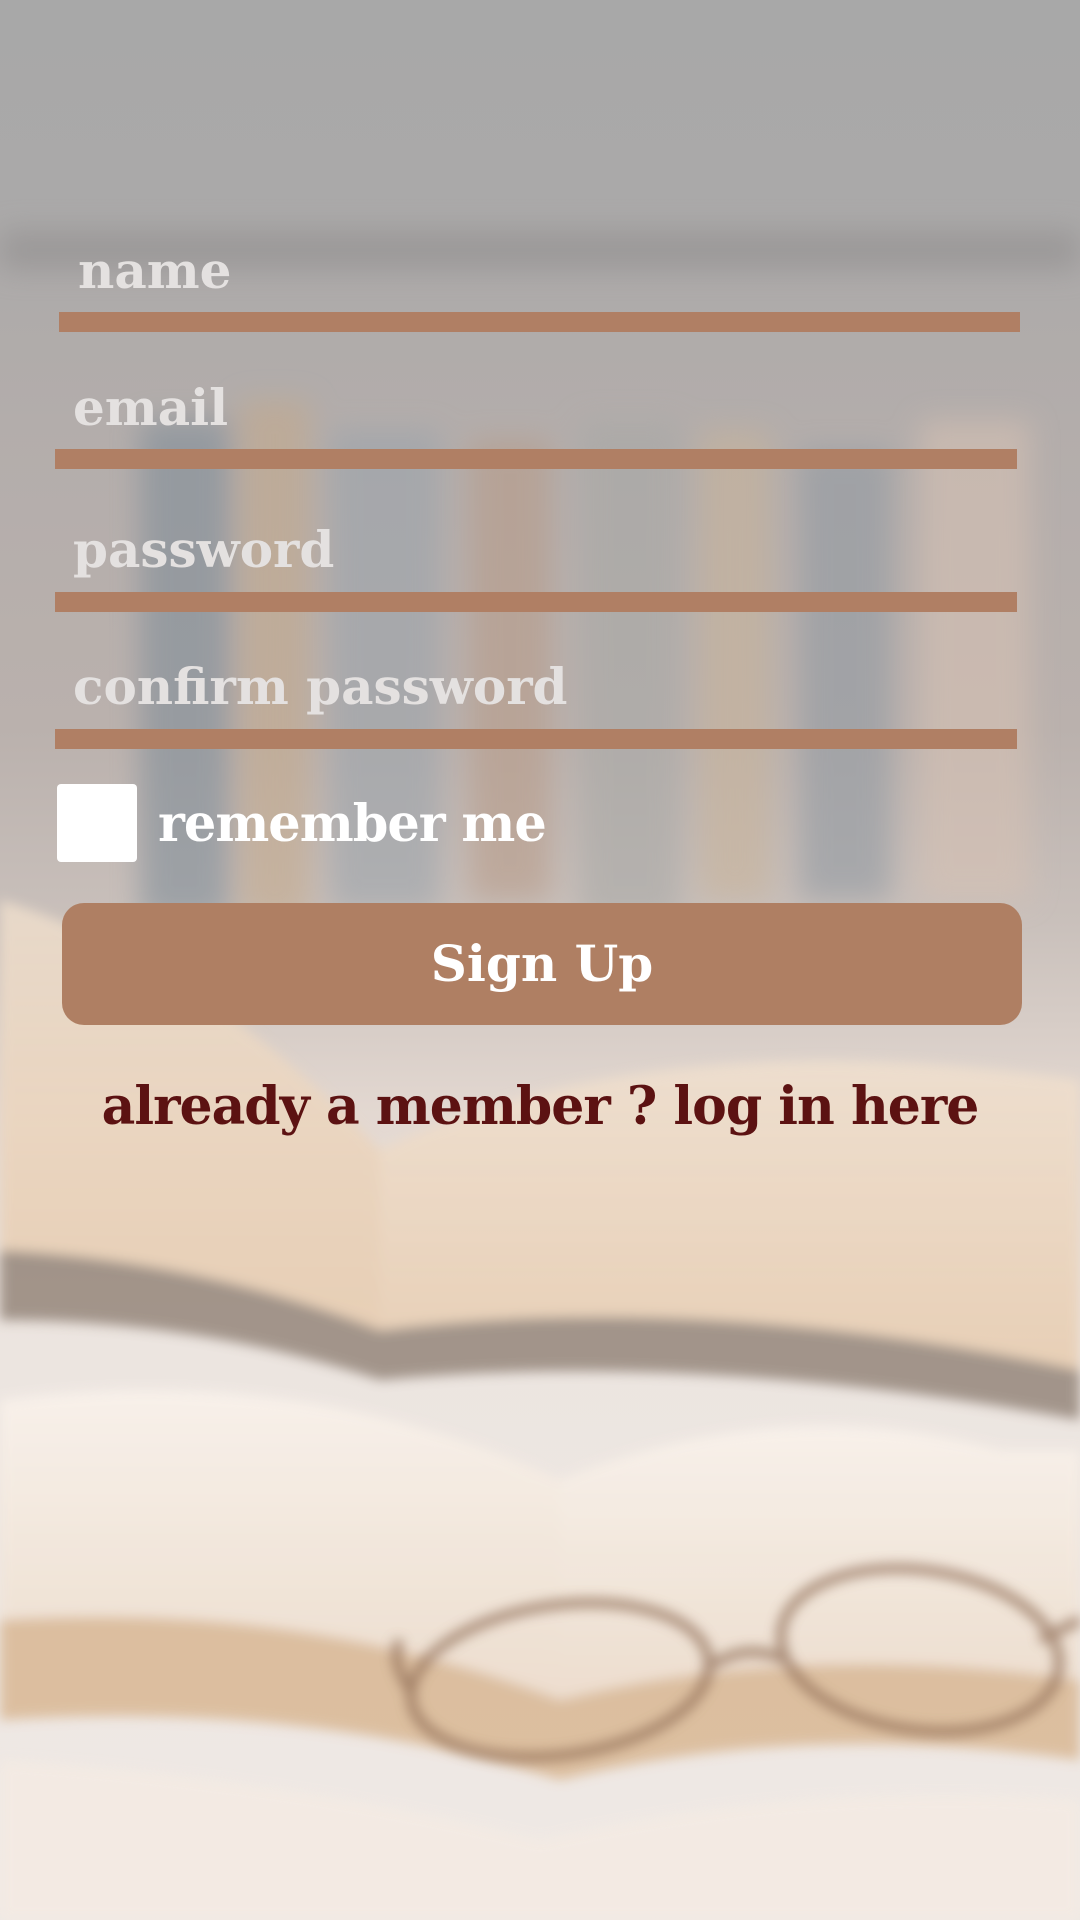  What do you see at coordinates (536, 739) in the screenshot?
I see `confirm-password-underline` at bounding box center [536, 739].